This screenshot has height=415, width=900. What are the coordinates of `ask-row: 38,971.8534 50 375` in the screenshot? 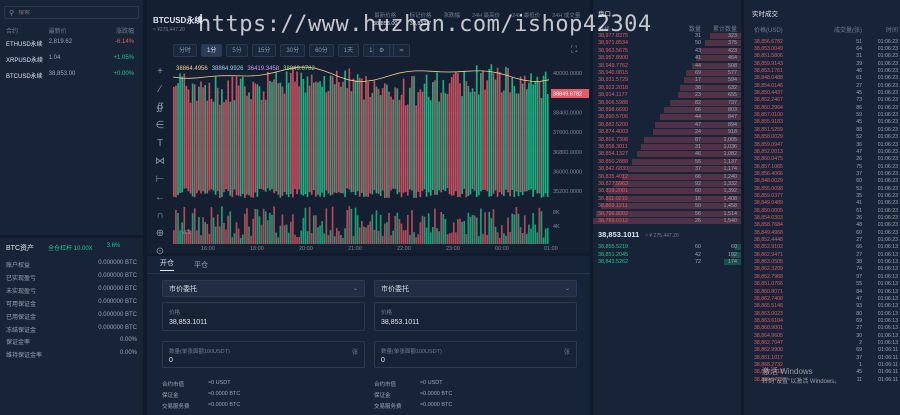 It's located at (667, 43).